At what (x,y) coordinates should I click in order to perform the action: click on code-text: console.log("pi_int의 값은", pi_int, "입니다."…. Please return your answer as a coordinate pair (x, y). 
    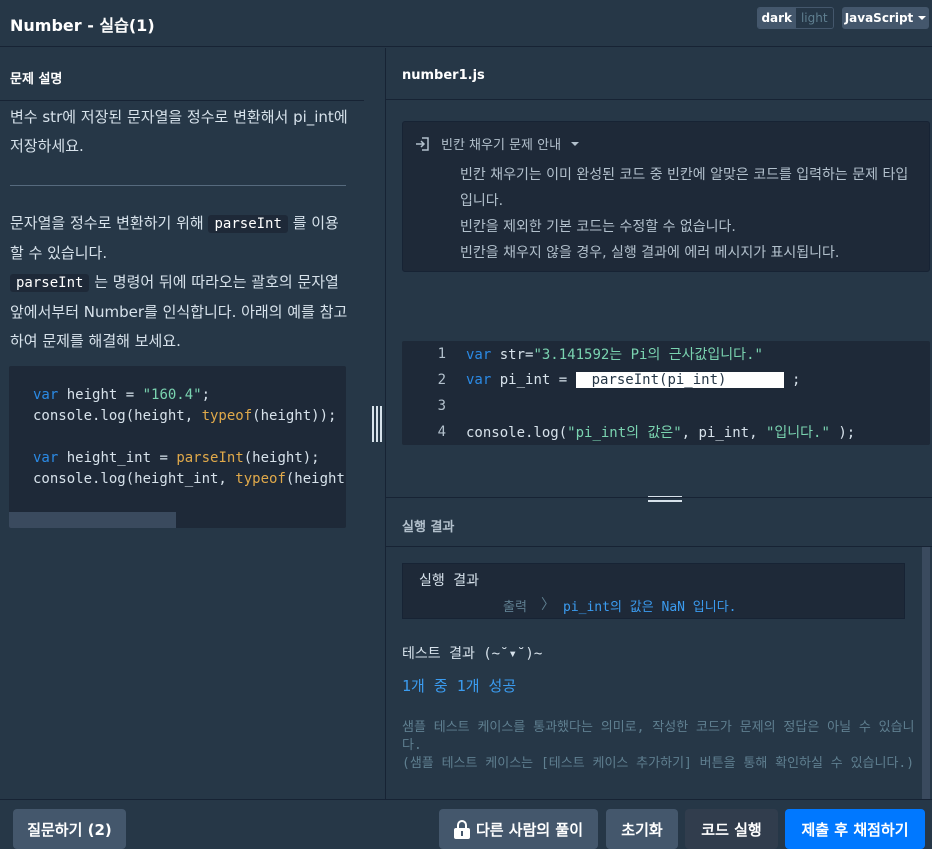
    Looking at the image, I should click on (661, 433).